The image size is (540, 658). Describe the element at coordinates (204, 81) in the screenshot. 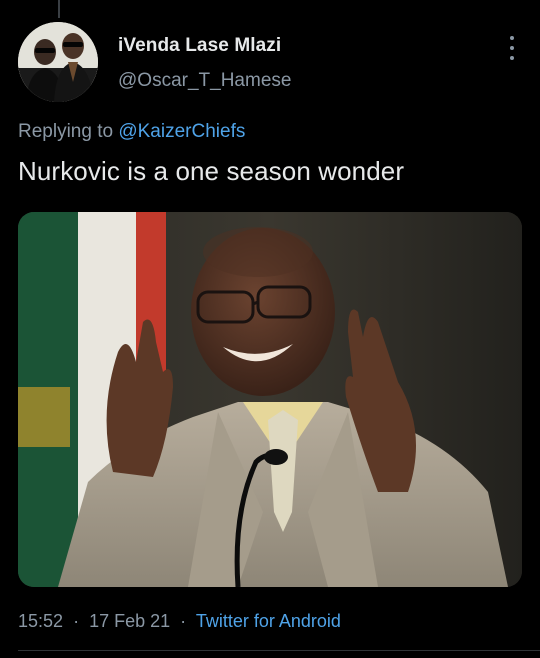

I see `author-handle: @Oscar_T_Hamese` at that location.